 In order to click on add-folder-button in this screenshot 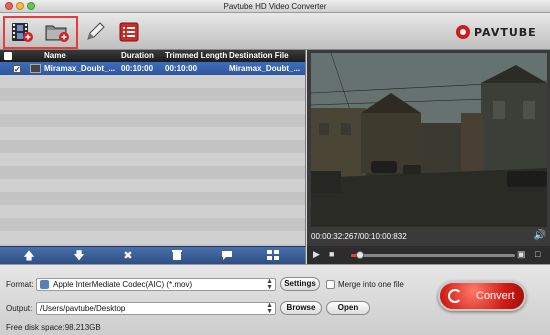, I will do `click(56, 32)`.